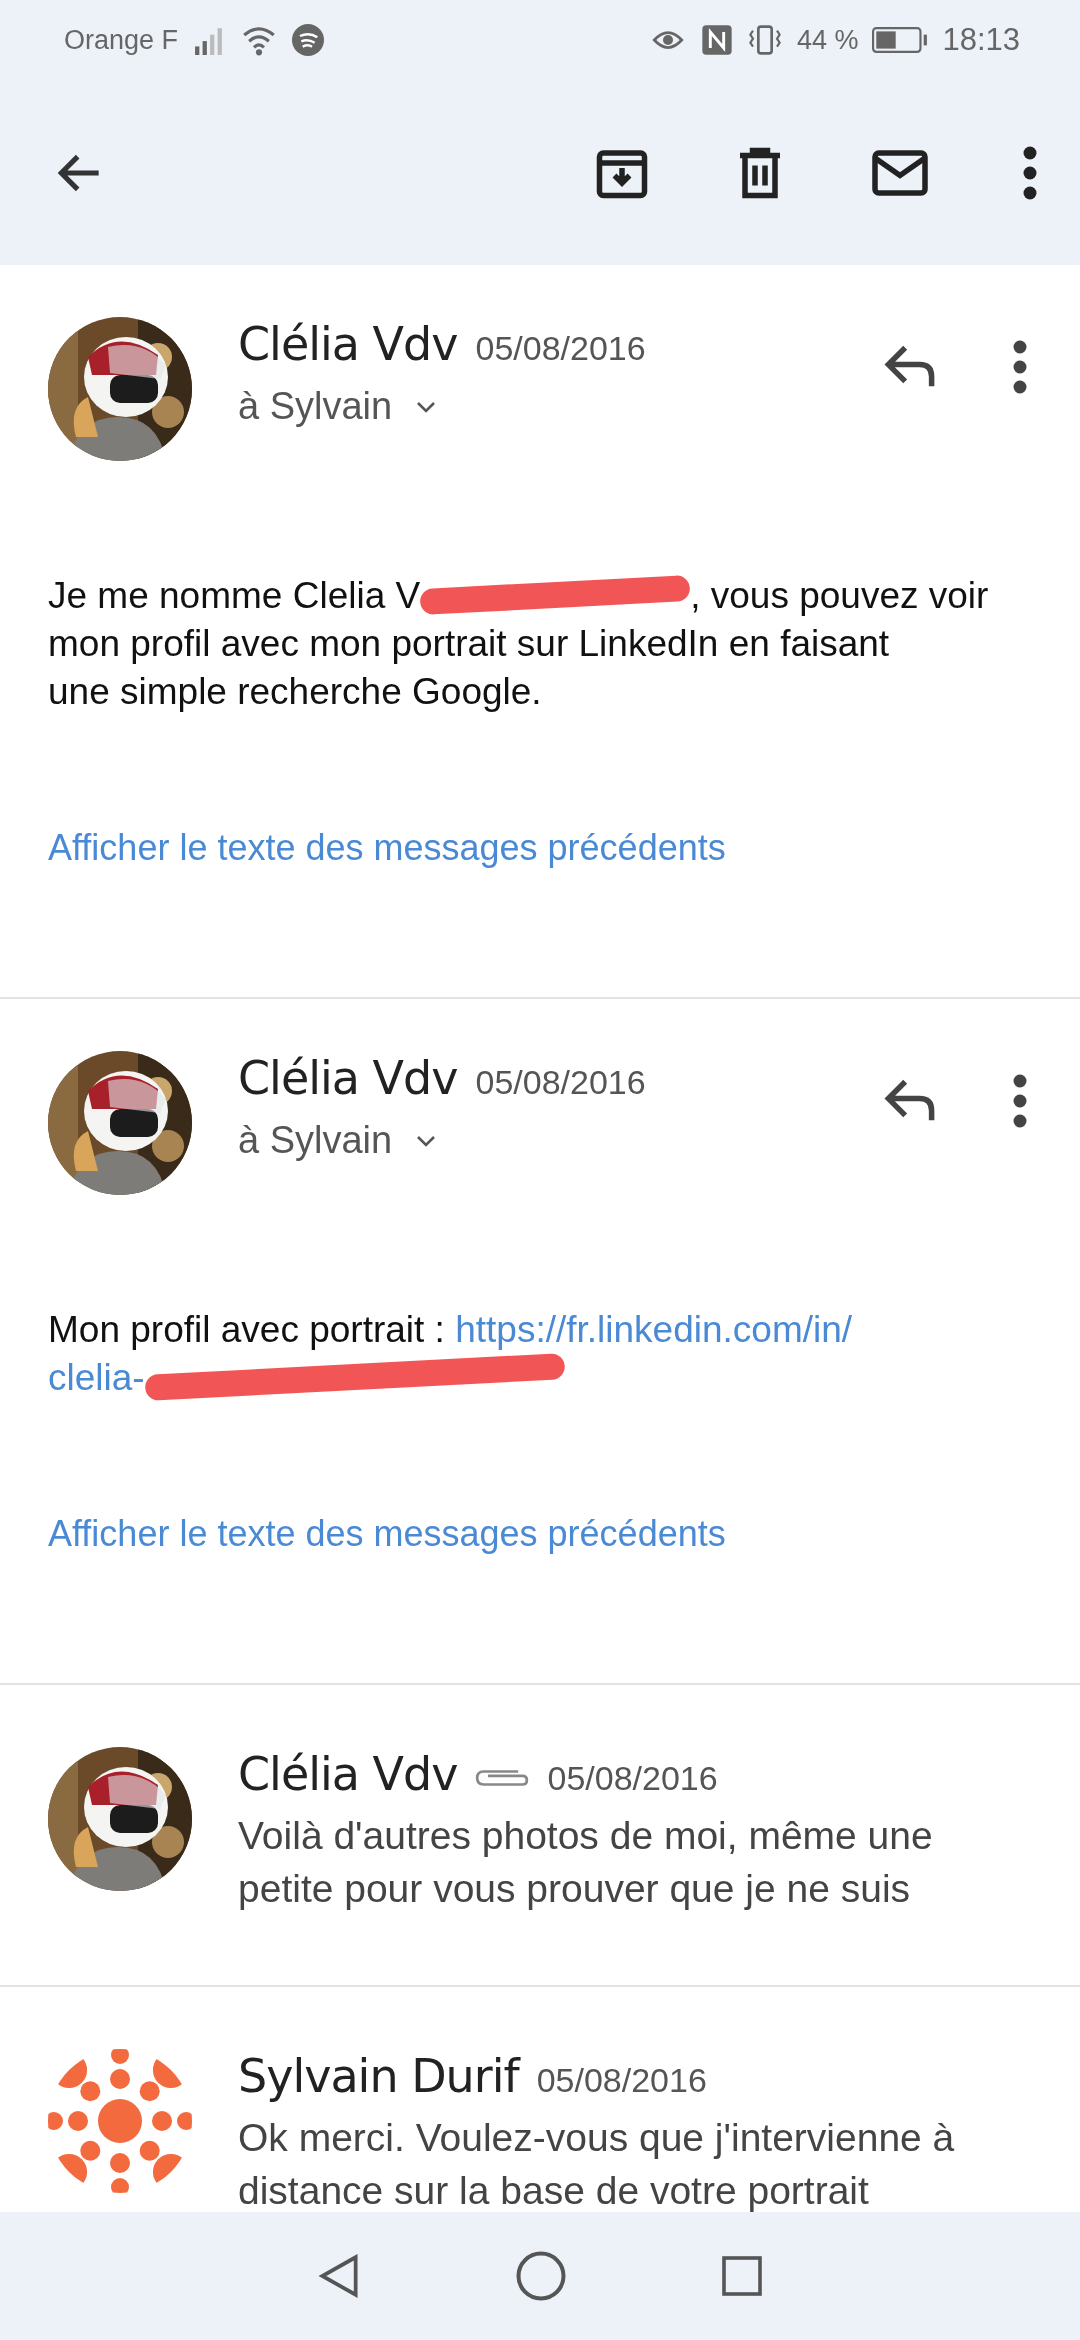 The height and width of the screenshot is (2340, 1080). What do you see at coordinates (96, 1377) in the screenshot?
I see `profile-link: clelia-` at bounding box center [96, 1377].